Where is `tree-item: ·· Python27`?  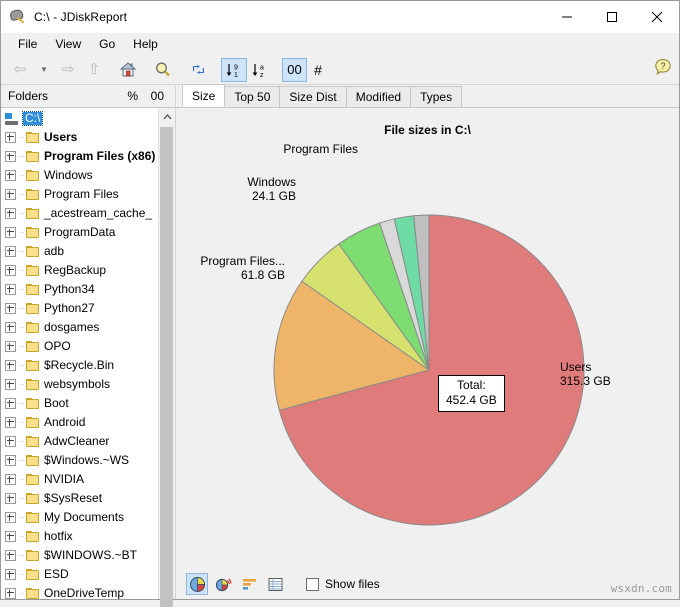
tree-item: ·· Python27 is located at coordinates (79, 308).